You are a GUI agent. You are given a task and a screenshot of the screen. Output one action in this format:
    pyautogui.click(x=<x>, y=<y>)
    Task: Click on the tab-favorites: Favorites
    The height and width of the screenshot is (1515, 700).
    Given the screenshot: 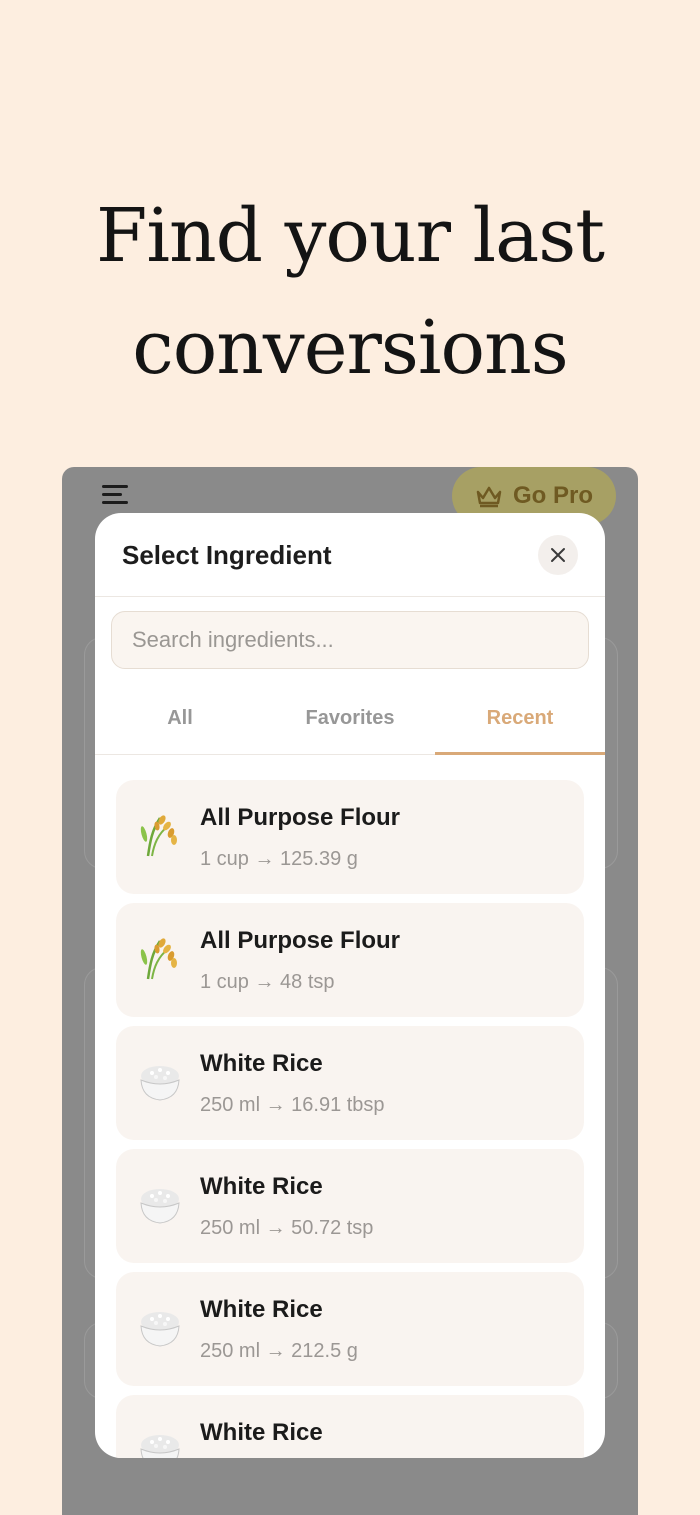 What is the action you would take?
    pyautogui.click(x=350, y=723)
    